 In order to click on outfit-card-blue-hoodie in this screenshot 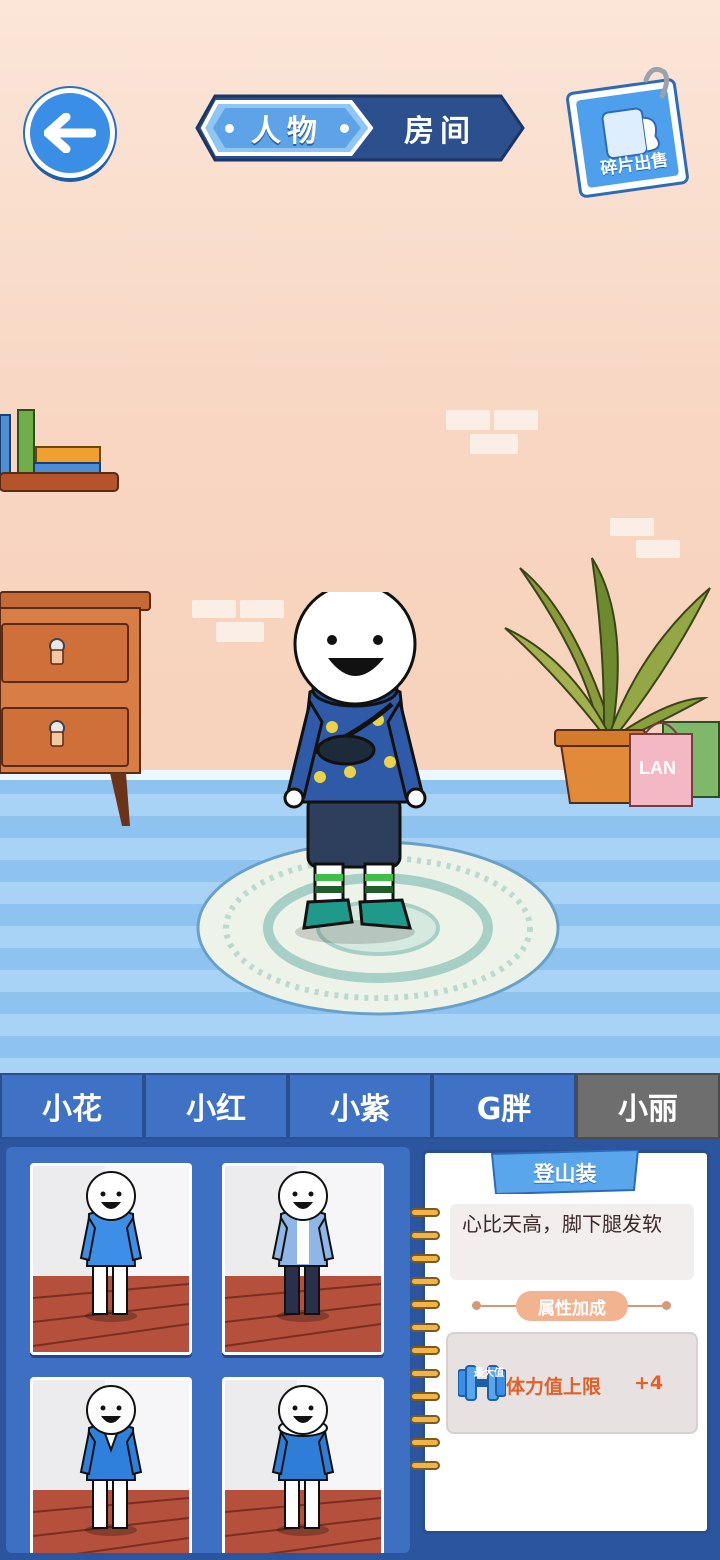, I will do `click(303, 1465)`.